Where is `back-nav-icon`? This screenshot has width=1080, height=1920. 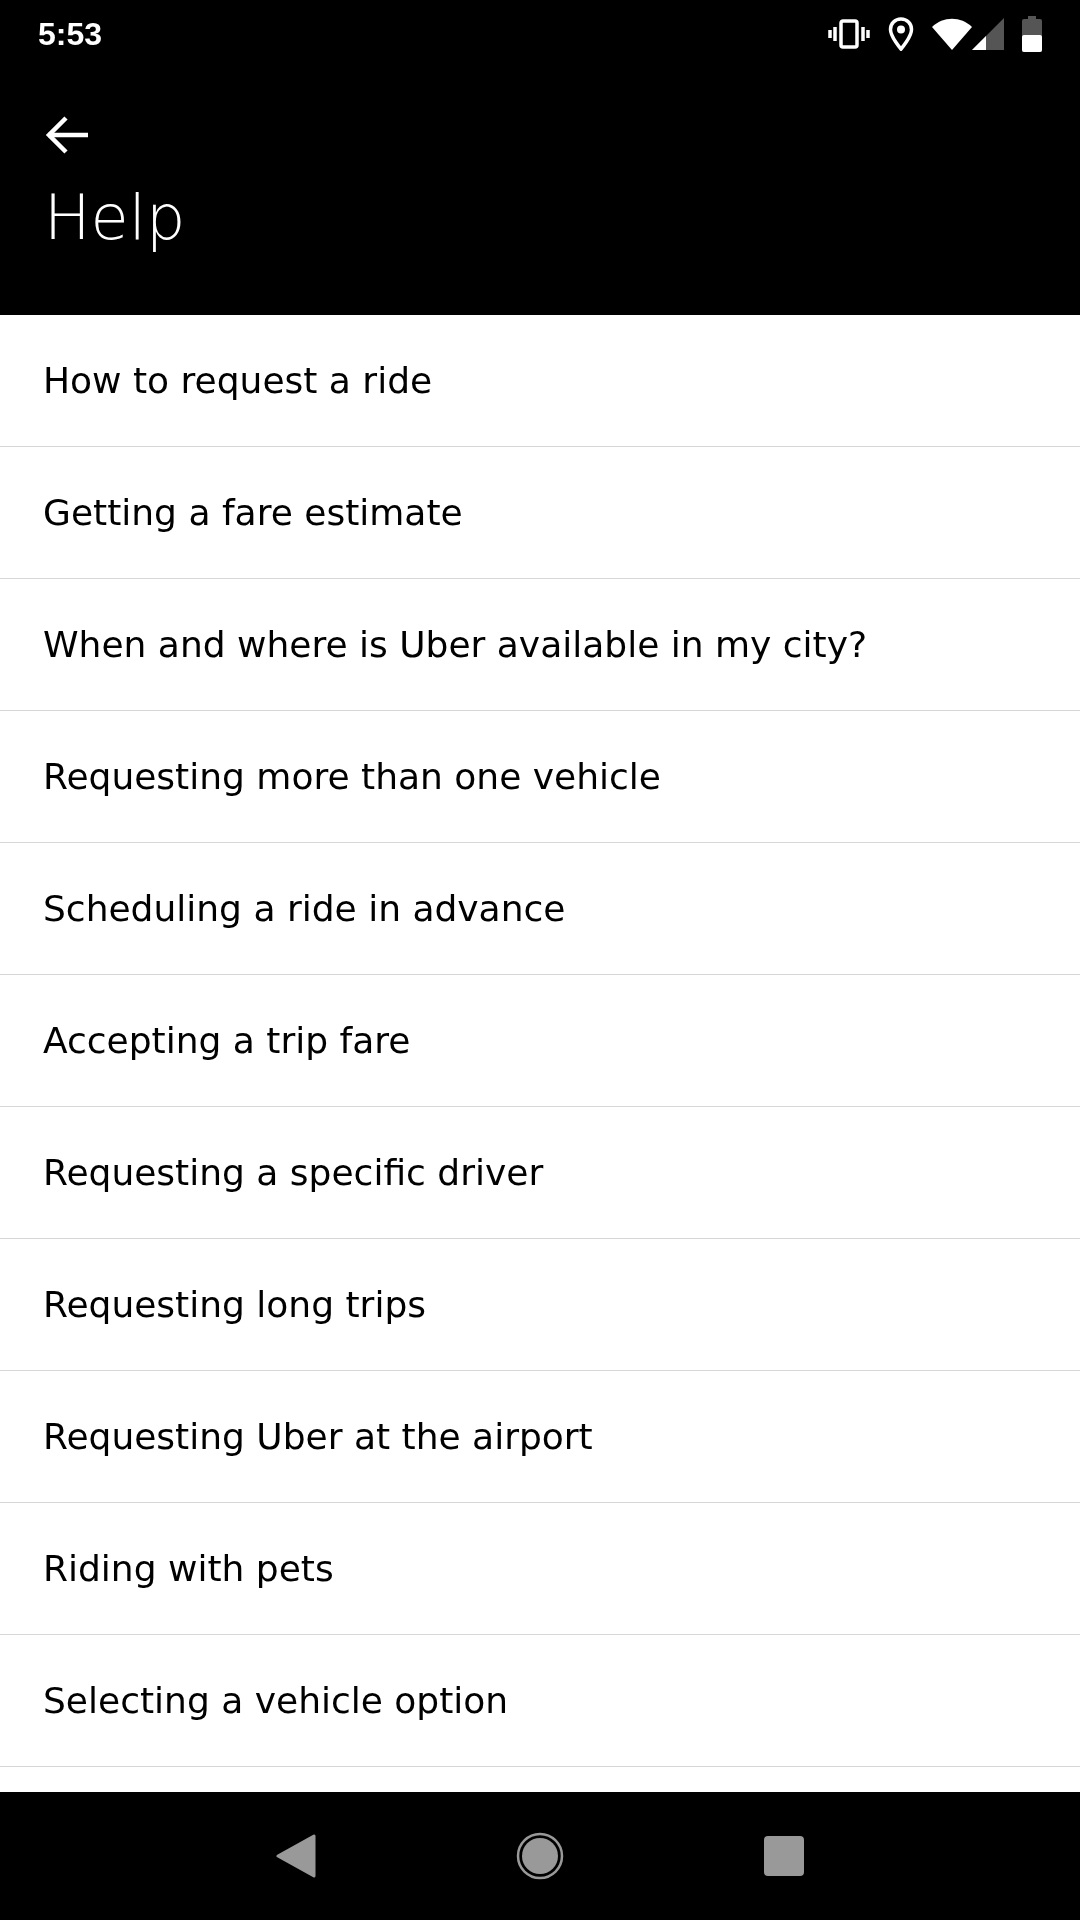 back-nav-icon is located at coordinates (296, 1856).